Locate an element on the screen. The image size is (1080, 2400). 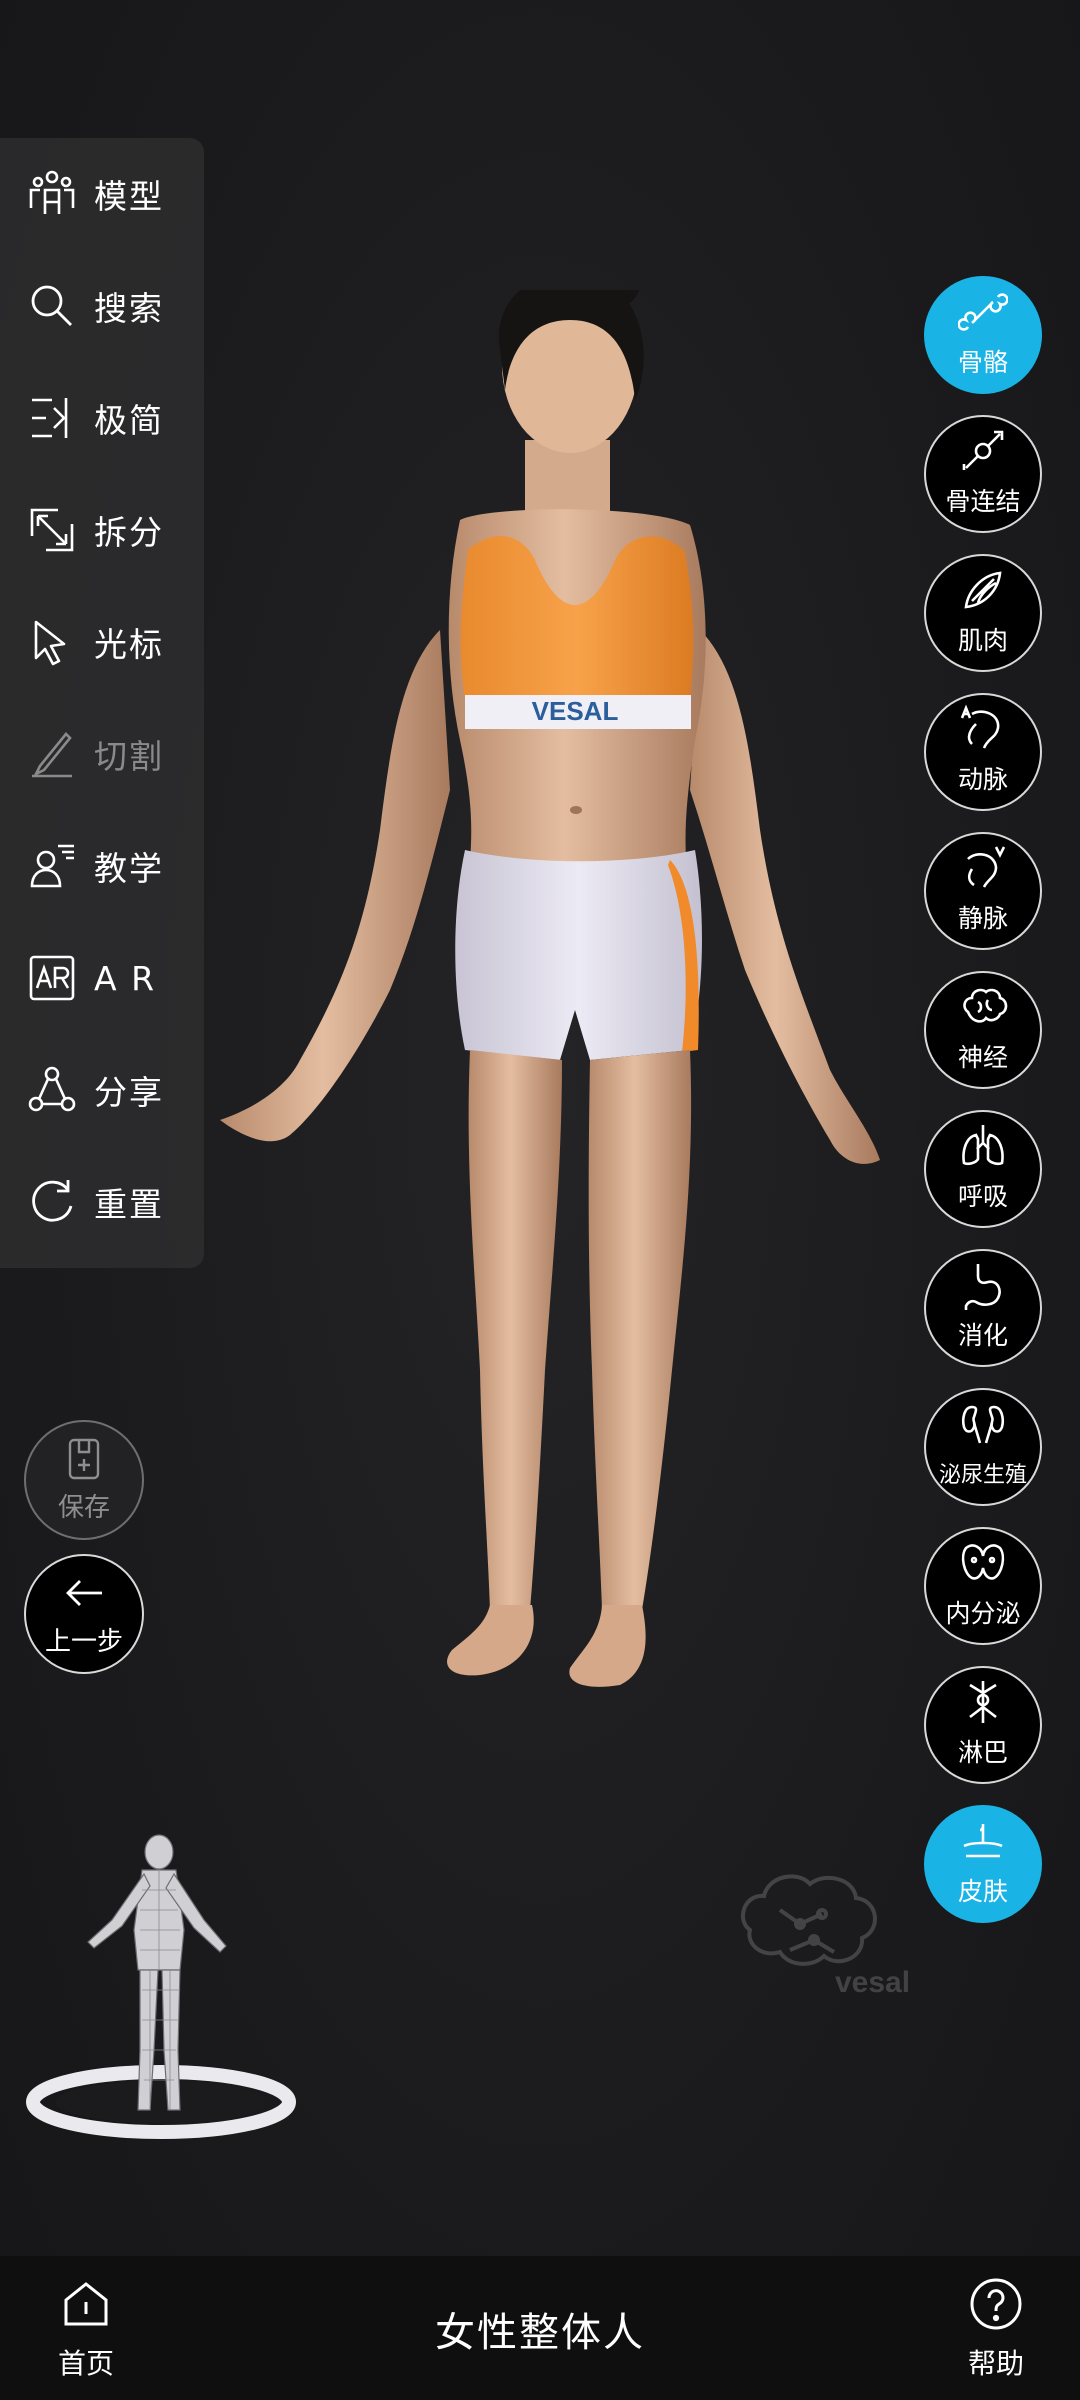
tool-label: 极简 is located at coordinates (129, 420).